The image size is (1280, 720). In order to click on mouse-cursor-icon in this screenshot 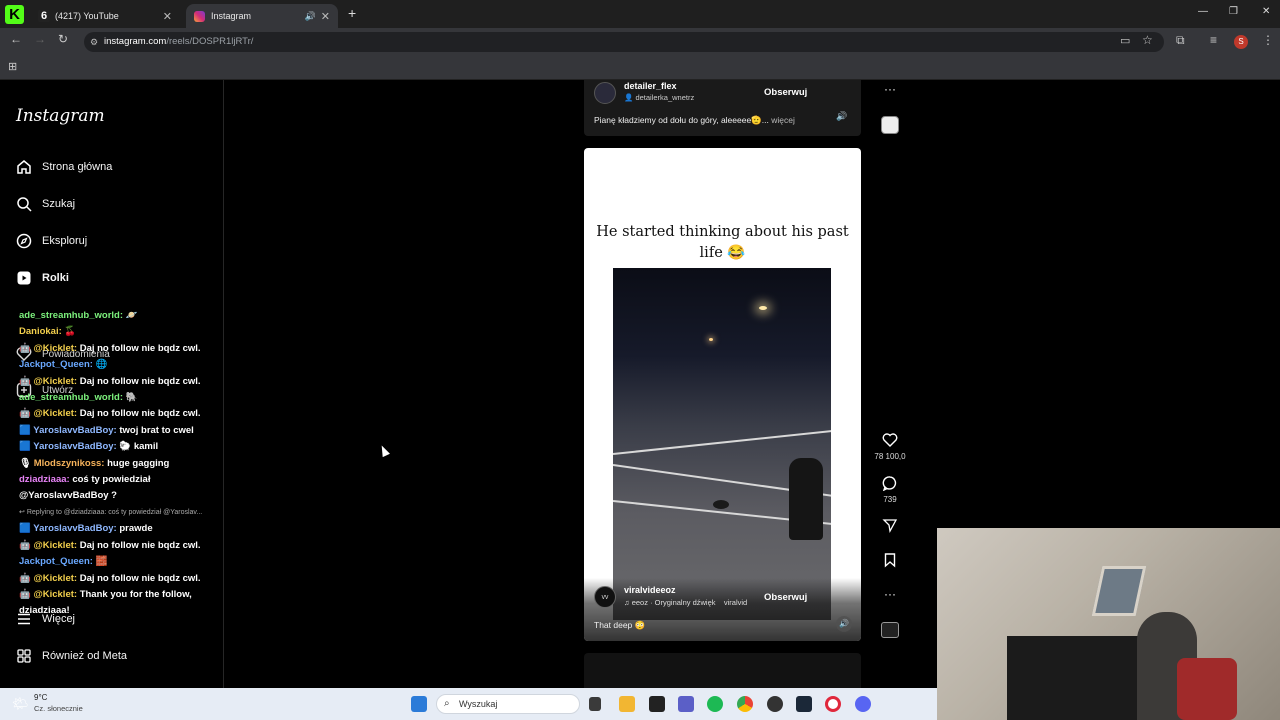, I will do `click(384, 450)`.